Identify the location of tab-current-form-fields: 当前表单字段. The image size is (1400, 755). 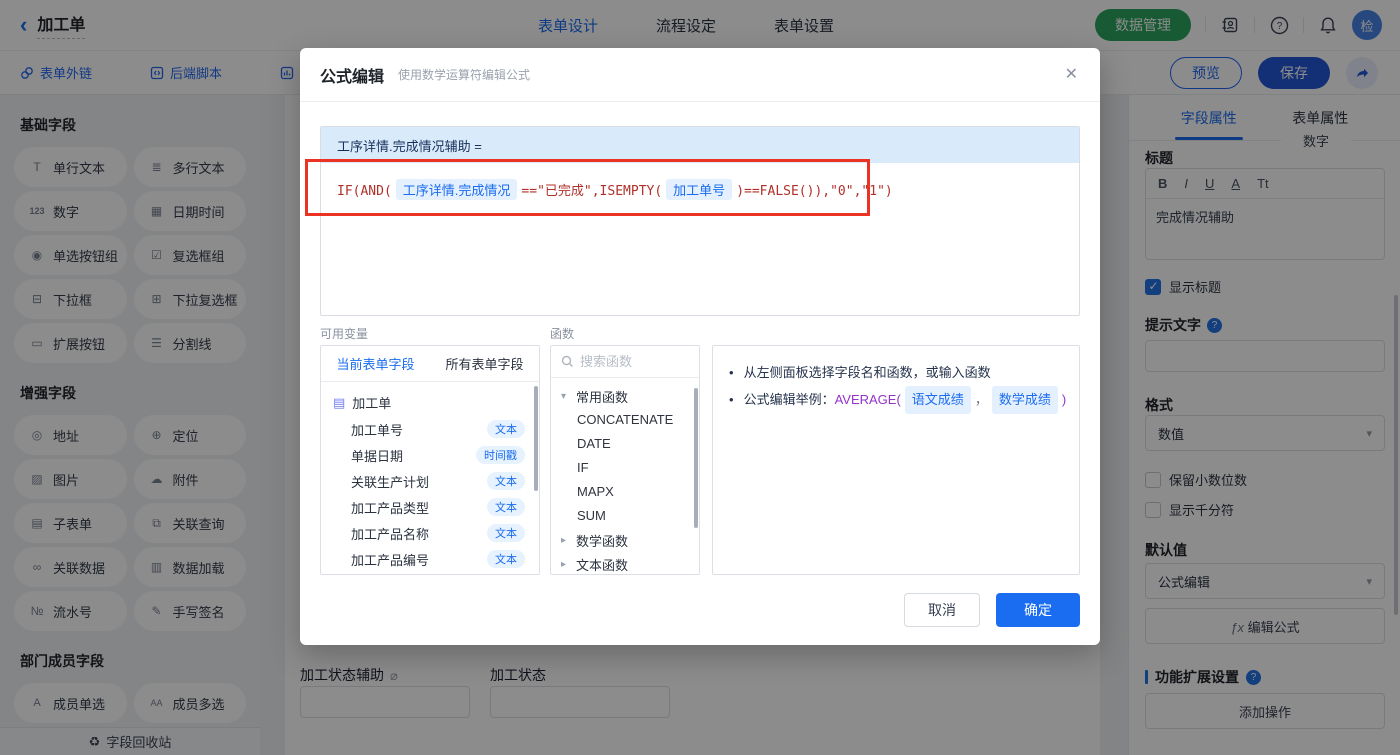
(375, 363).